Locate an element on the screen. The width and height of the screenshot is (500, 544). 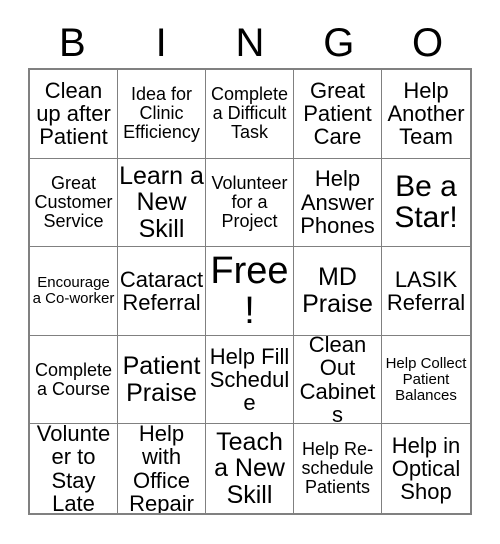
bingo-cell: Teach a New Skill is located at coordinates (250, 468).